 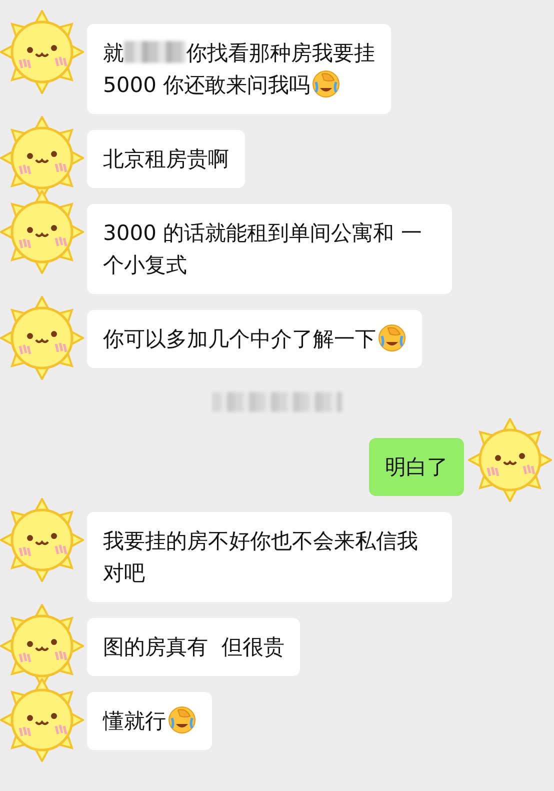 I want to click on message-text: 懂就行, so click(x=134, y=721).